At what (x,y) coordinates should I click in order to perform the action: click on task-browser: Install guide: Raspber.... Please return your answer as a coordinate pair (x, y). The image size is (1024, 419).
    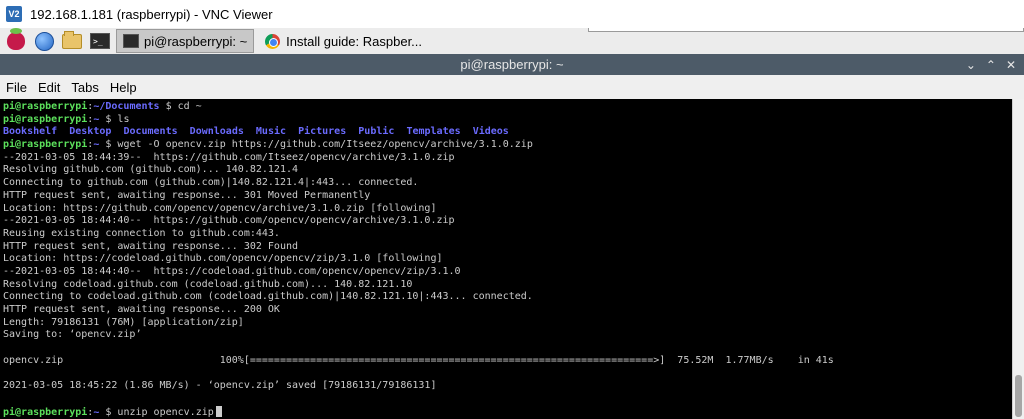
    Looking at the image, I should click on (343, 41).